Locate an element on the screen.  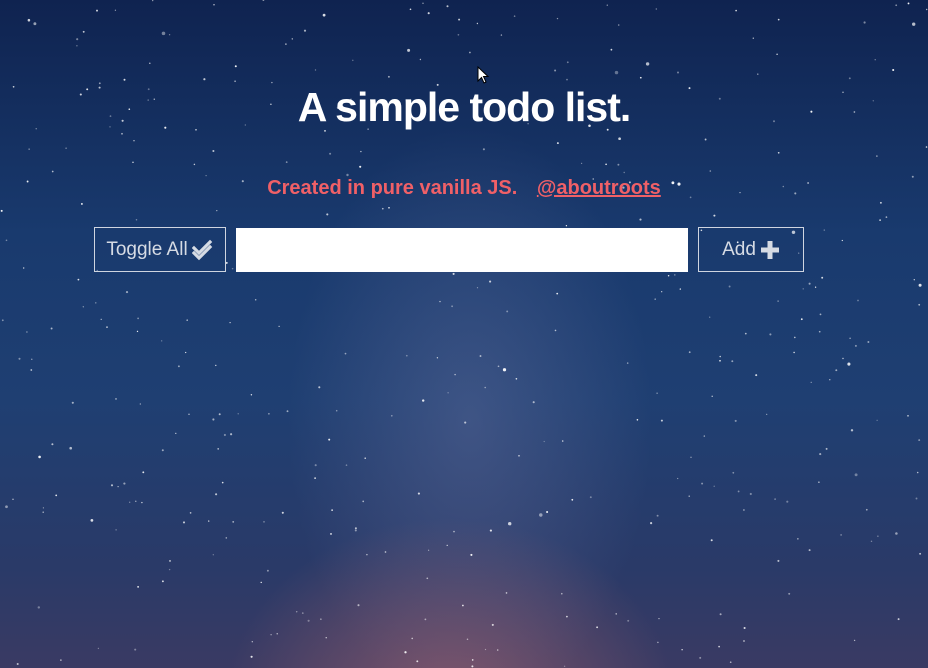
author-link: @aboutroots is located at coordinates (599, 188).